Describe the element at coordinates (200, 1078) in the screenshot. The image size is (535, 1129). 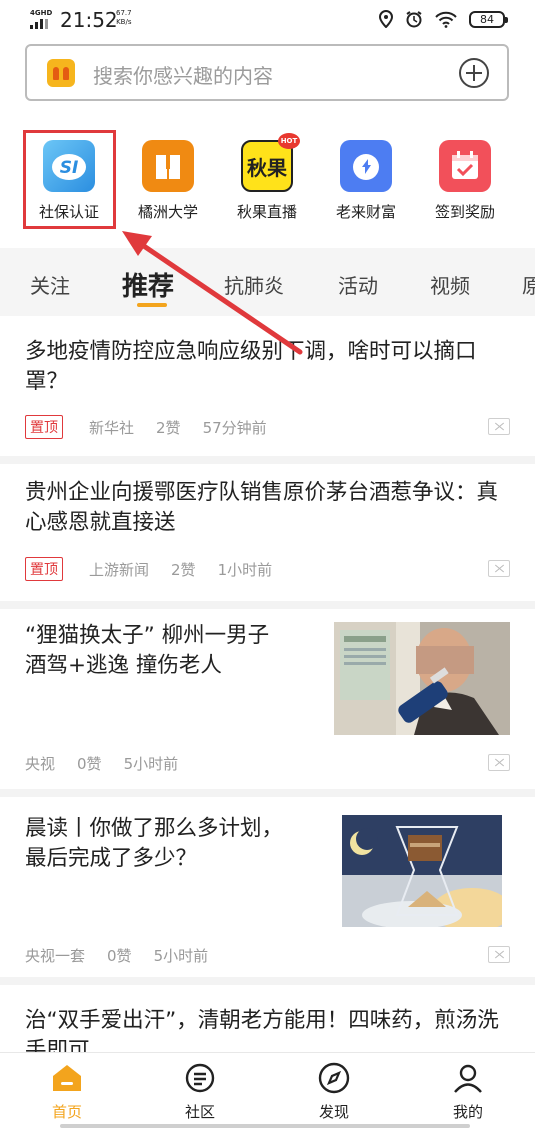
I see `community-icon` at that location.